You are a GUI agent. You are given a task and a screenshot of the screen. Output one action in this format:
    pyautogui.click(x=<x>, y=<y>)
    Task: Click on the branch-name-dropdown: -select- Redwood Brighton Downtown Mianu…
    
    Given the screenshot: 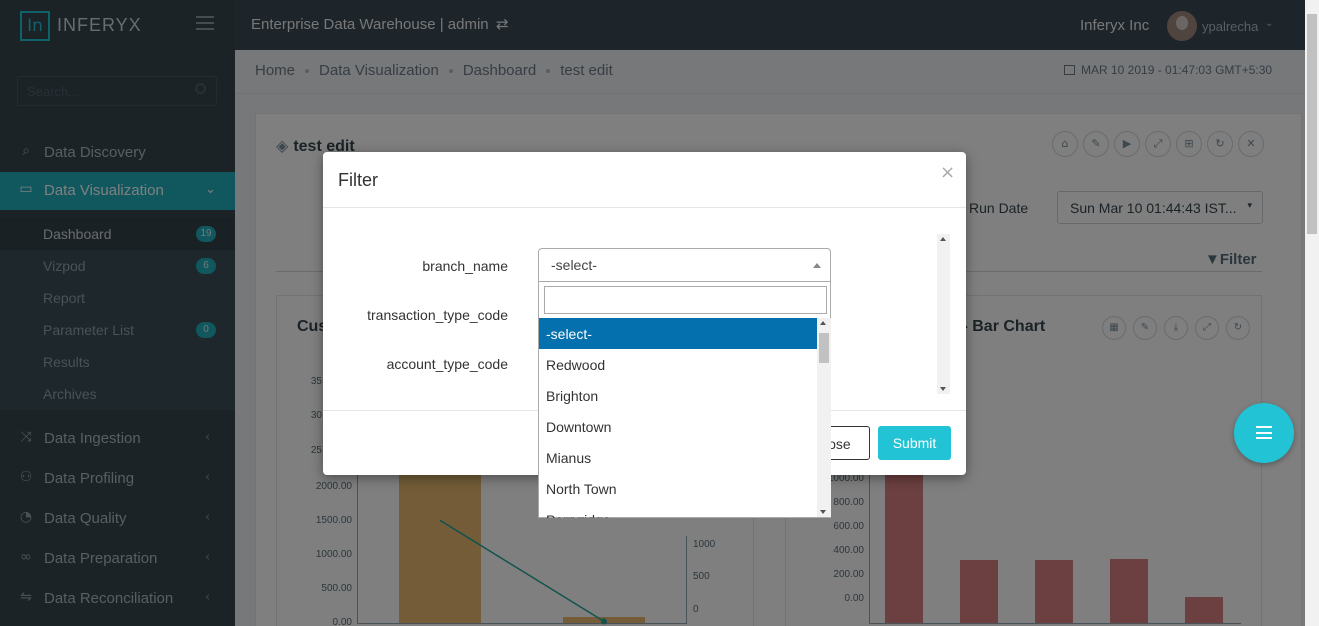 What is the action you would take?
    pyautogui.click(x=684, y=400)
    